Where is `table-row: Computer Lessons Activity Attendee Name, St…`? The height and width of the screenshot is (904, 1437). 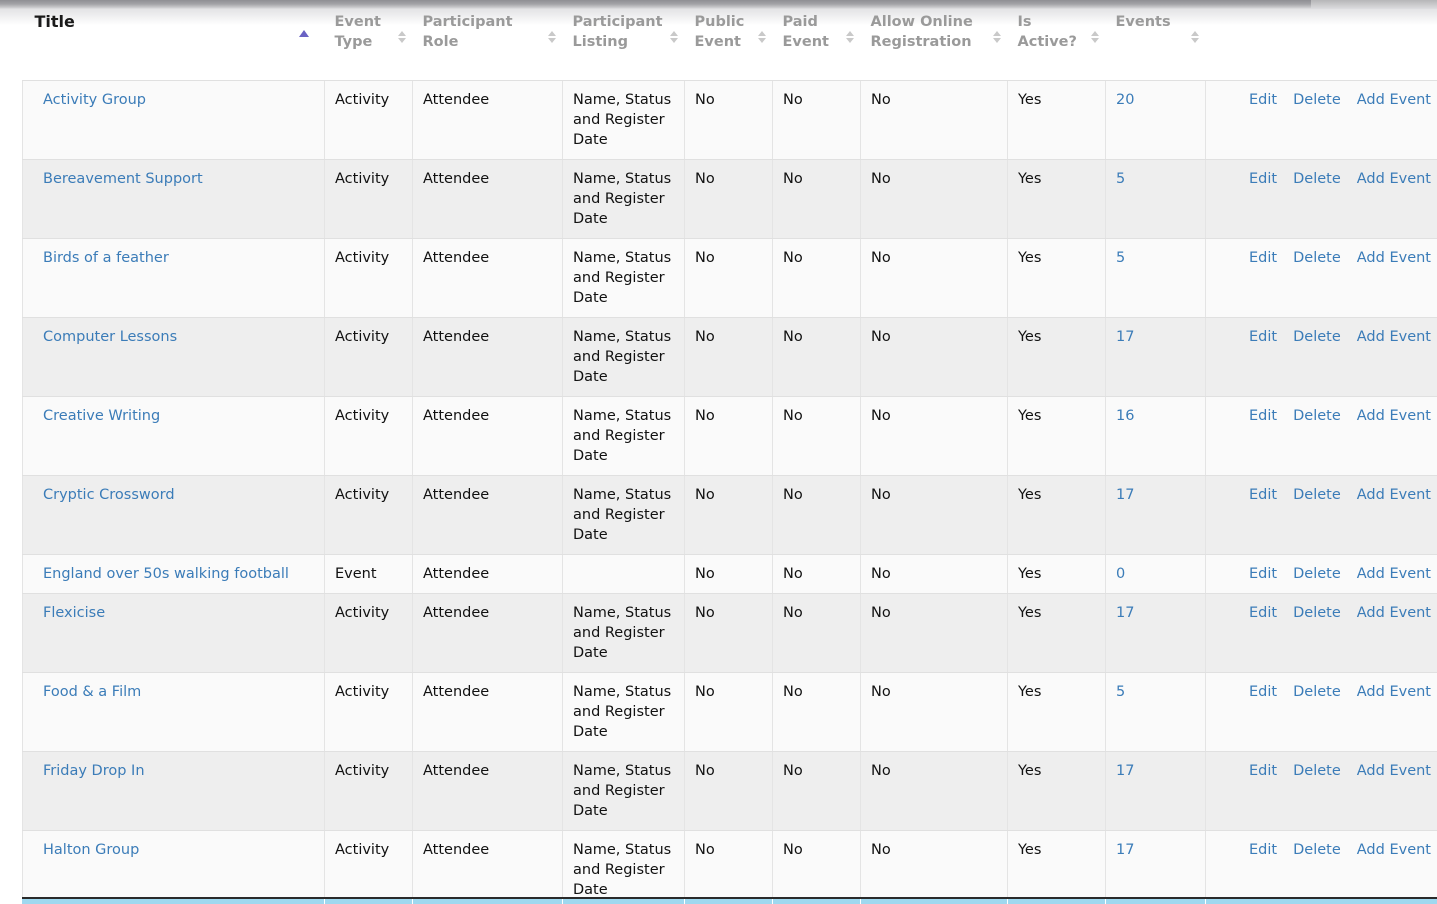 table-row: Computer Lessons Activity Attendee Name, St… is located at coordinates (729, 357).